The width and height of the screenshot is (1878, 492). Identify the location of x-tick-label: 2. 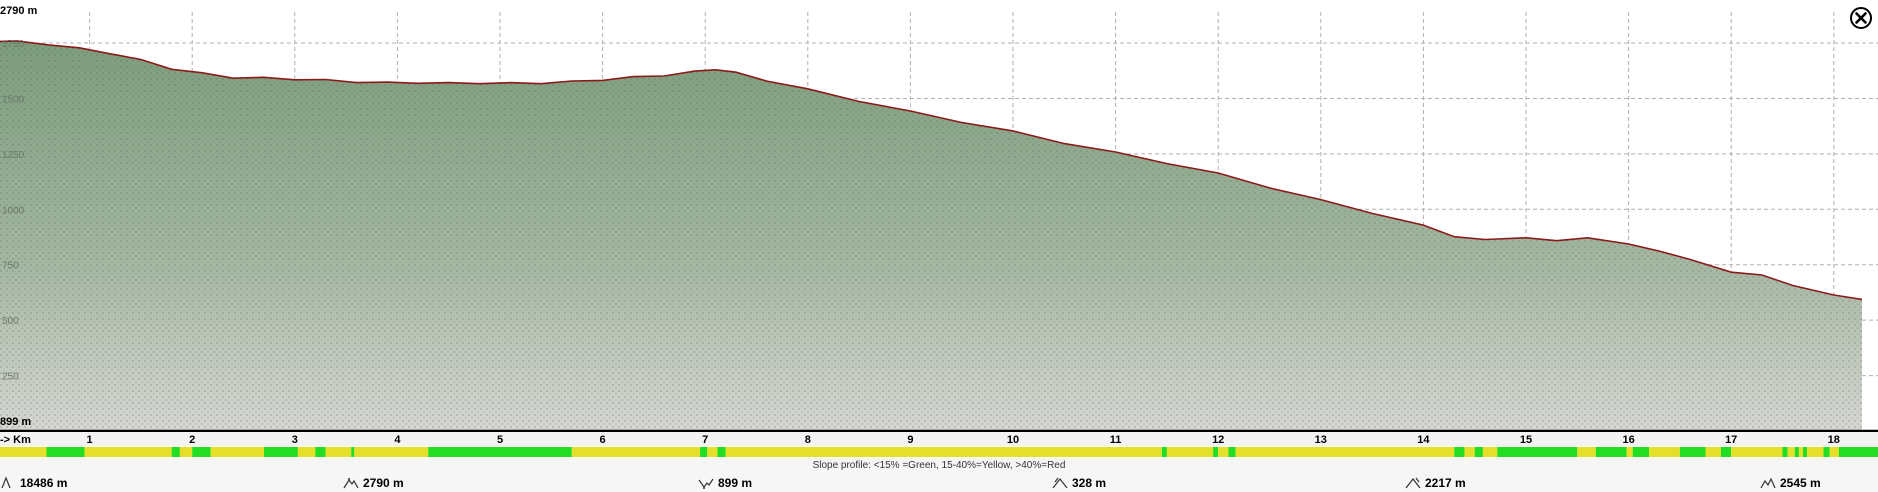
(192, 440).